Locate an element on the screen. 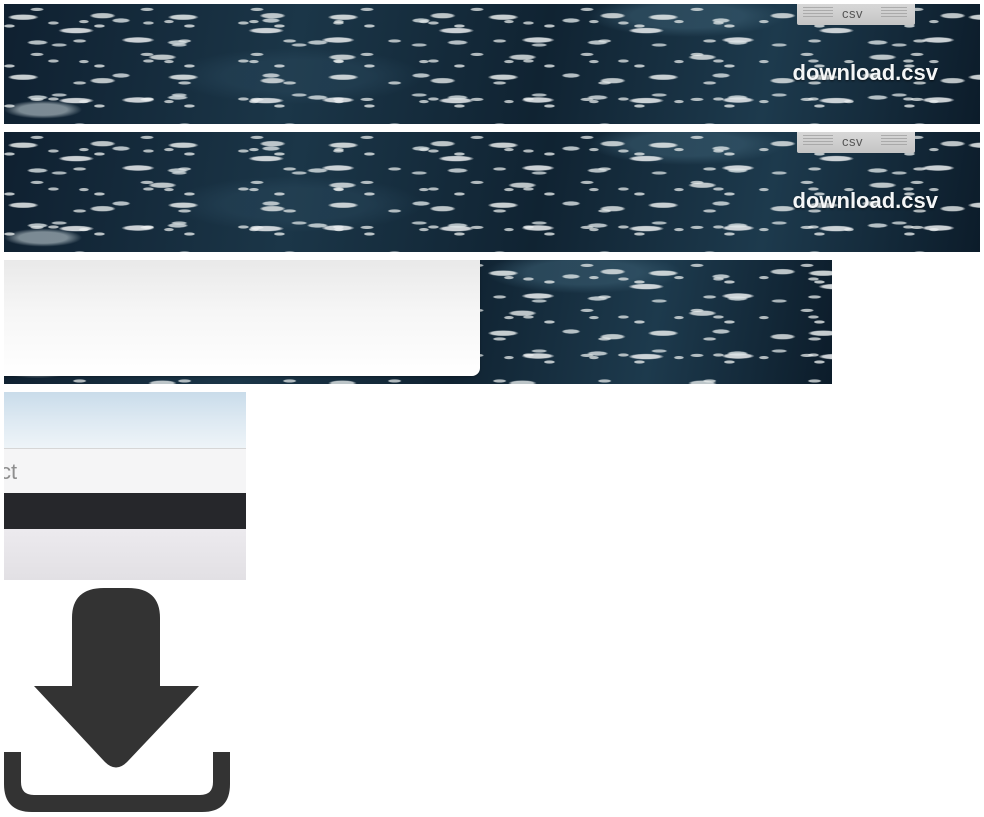 The image size is (984, 817). download-arrow-shape is located at coordinates (116, 678).